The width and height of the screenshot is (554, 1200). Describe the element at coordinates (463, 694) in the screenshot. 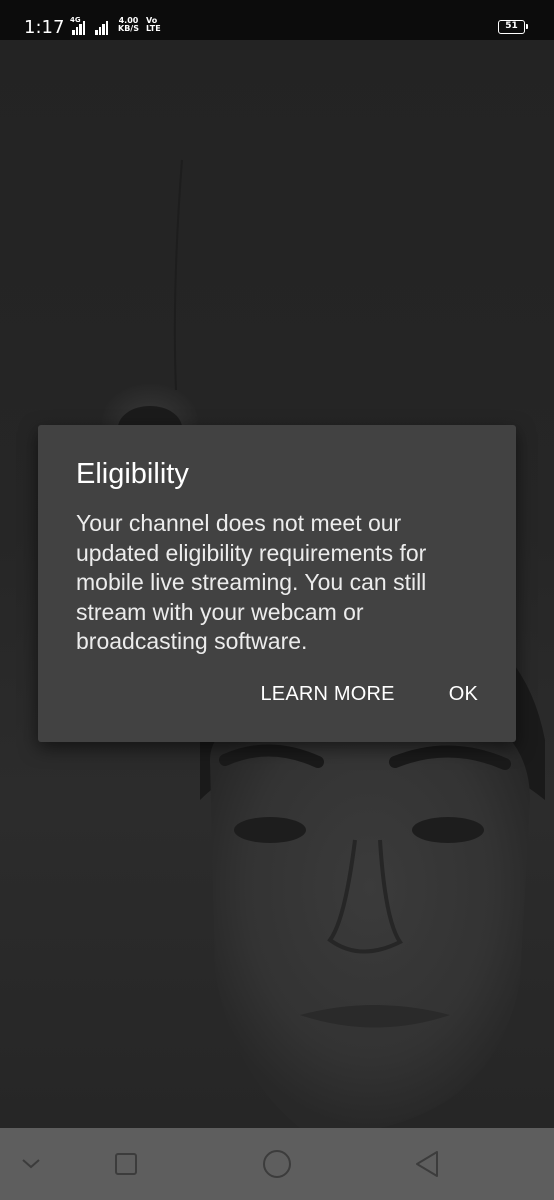

I see `ok-button: OK` at that location.